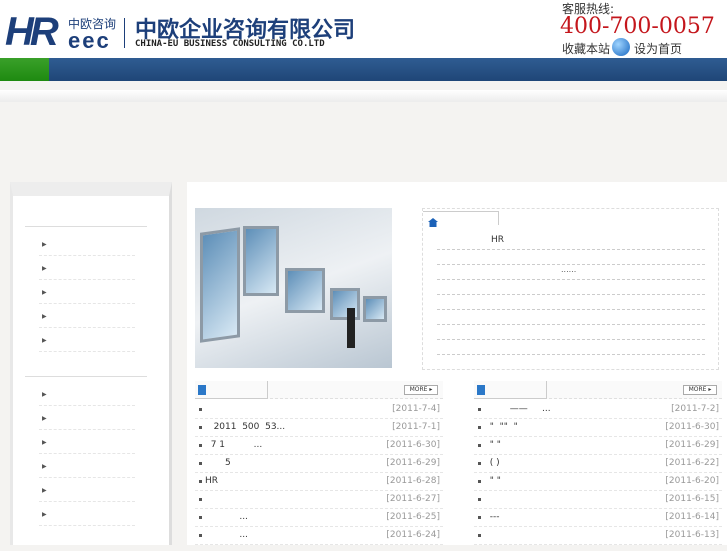 The width and height of the screenshot is (727, 551). I want to click on news-date: [2011-6-22], so click(692, 463).